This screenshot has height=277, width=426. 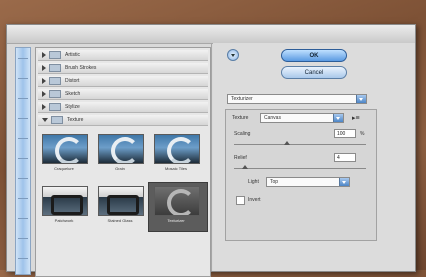 I want to click on thumbnail-mosaic-tiles, so click(x=177, y=149).